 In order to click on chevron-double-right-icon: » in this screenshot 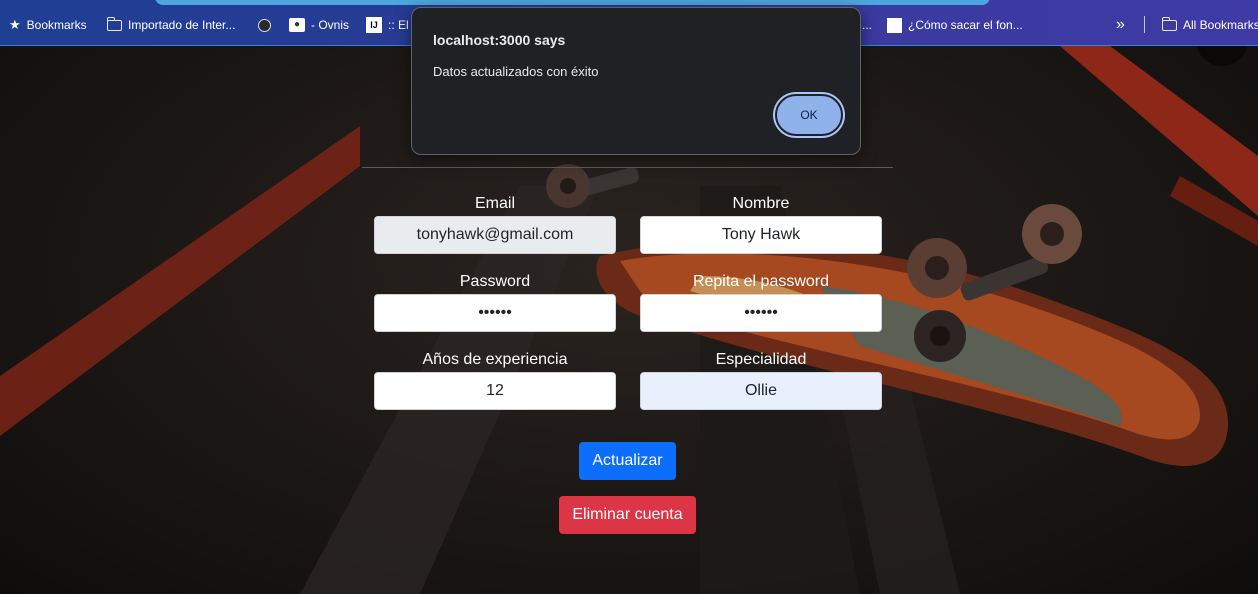, I will do `click(1120, 24)`.